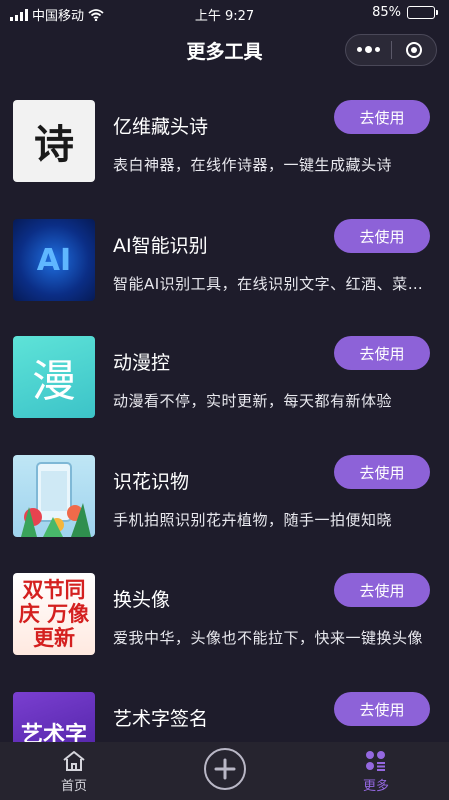 The image size is (449, 800). I want to click on add-button, so click(225, 769).